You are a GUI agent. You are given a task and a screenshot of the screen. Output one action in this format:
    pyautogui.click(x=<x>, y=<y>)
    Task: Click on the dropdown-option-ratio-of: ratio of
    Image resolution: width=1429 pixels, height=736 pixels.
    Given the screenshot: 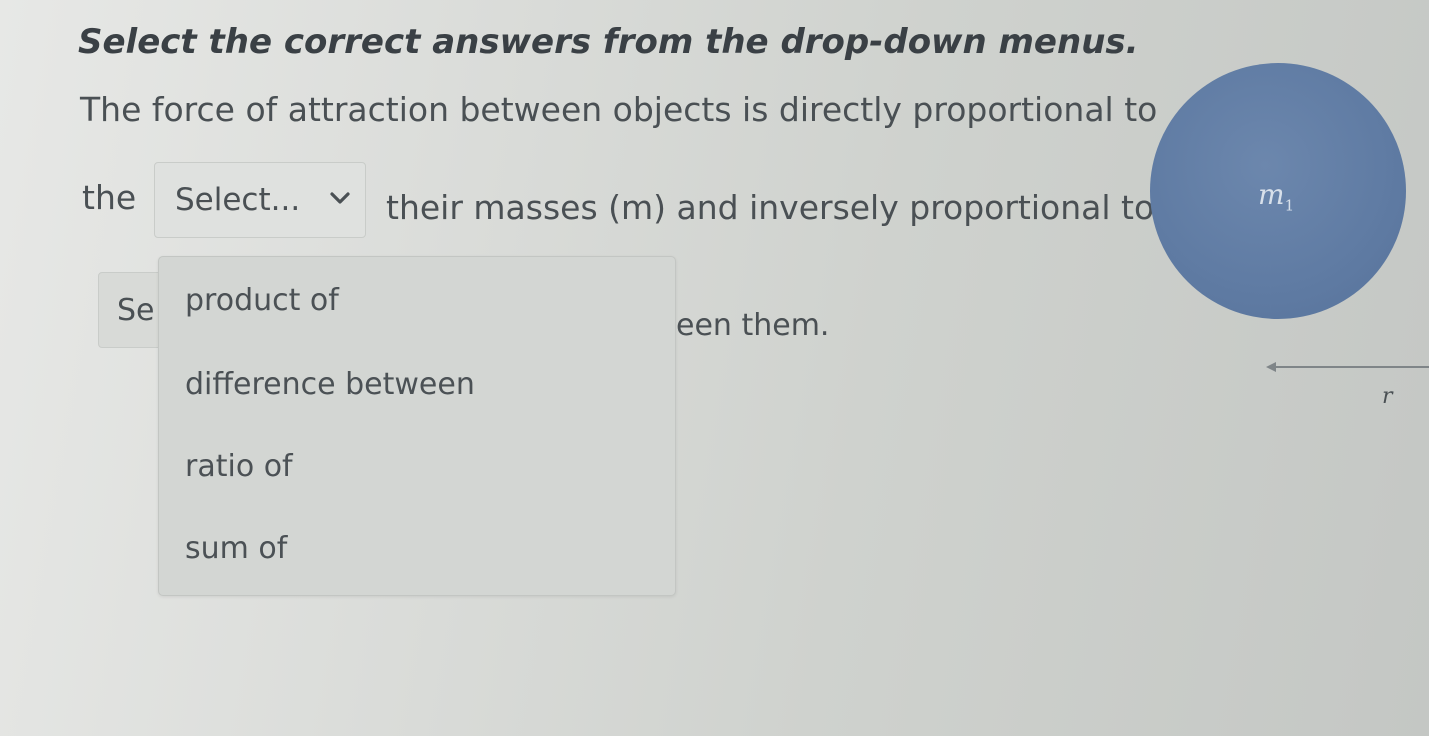 What is the action you would take?
    pyautogui.click(x=239, y=466)
    